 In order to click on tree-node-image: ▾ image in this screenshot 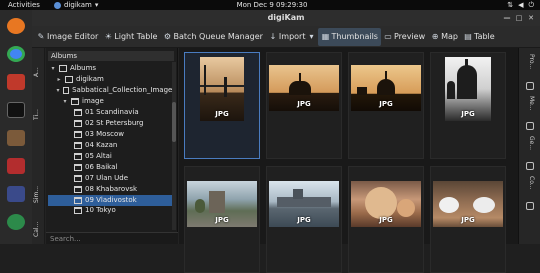, I will do `click(119, 101)`.